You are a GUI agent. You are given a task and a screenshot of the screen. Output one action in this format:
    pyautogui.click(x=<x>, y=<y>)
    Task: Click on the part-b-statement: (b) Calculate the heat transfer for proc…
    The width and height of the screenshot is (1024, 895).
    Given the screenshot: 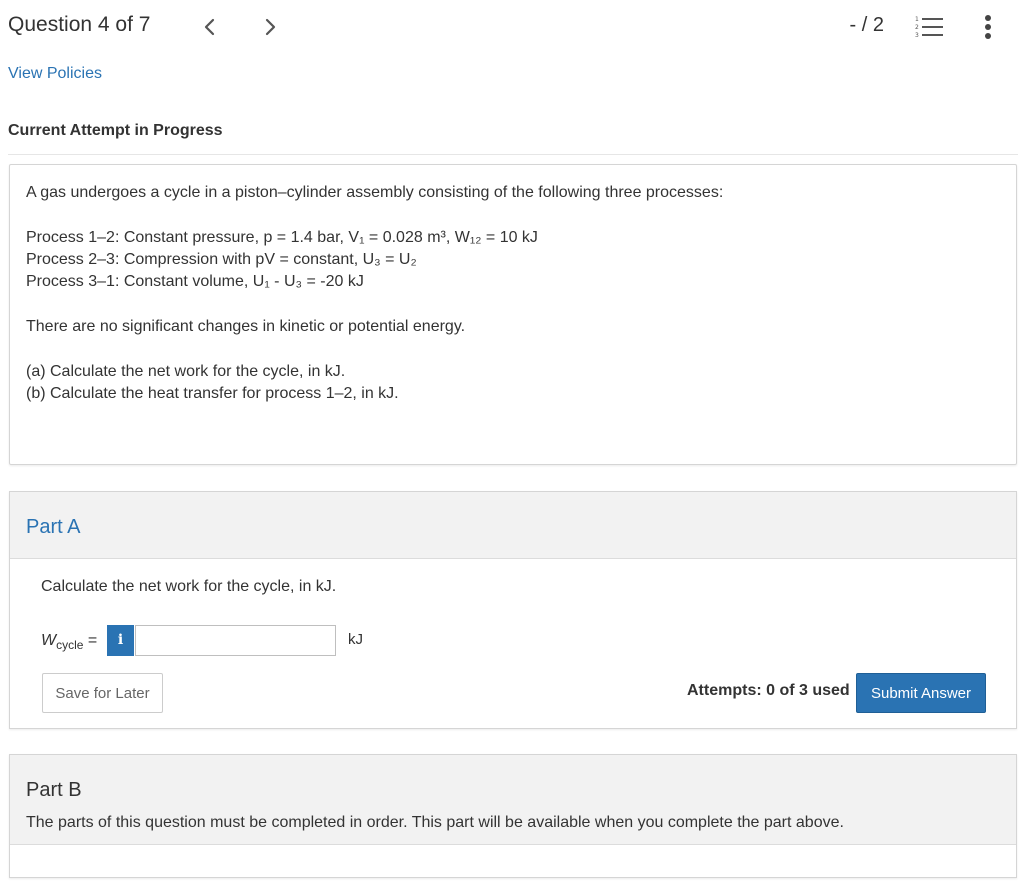 What is the action you would take?
    pyautogui.click(x=212, y=393)
    